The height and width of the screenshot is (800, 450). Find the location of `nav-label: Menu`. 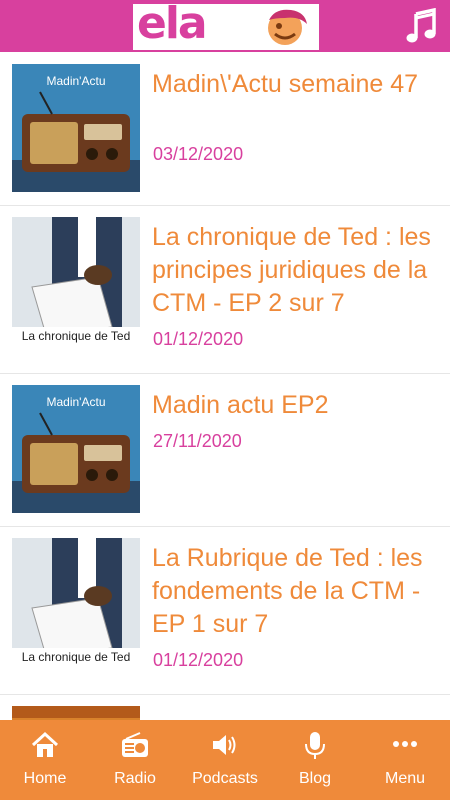

nav-label: Menu is located at coordinates (405, 778).